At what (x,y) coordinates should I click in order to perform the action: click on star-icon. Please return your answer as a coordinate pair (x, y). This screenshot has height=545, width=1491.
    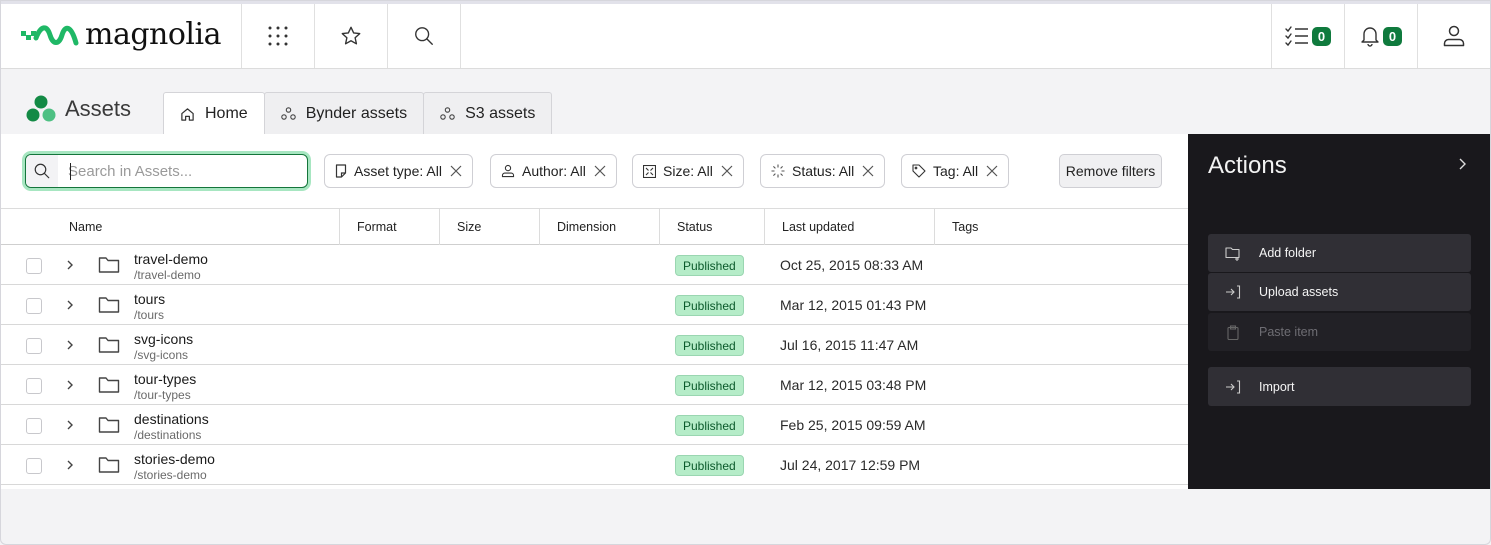
    Looking at the image, I should click on (351, 35).